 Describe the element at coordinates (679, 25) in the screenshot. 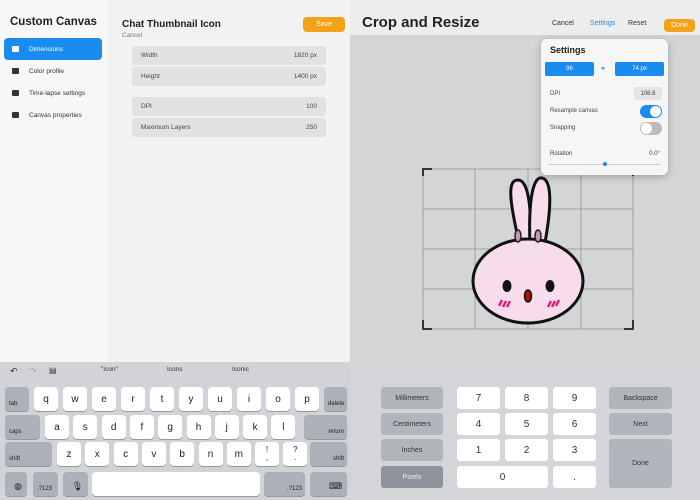

I see `done-button: Done` at that location.